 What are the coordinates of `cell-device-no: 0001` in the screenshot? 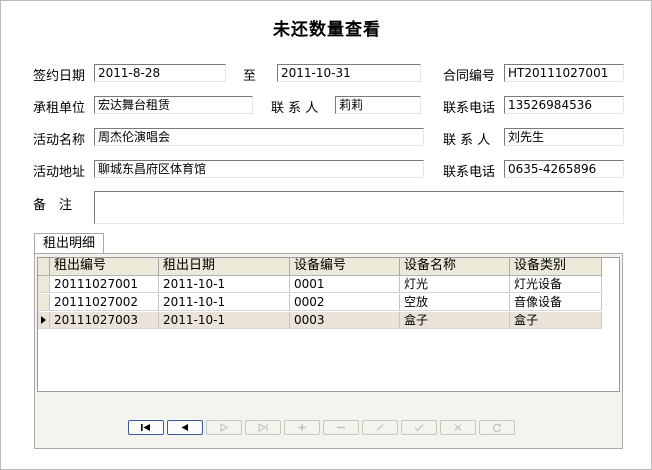 It's located at (345, 284).